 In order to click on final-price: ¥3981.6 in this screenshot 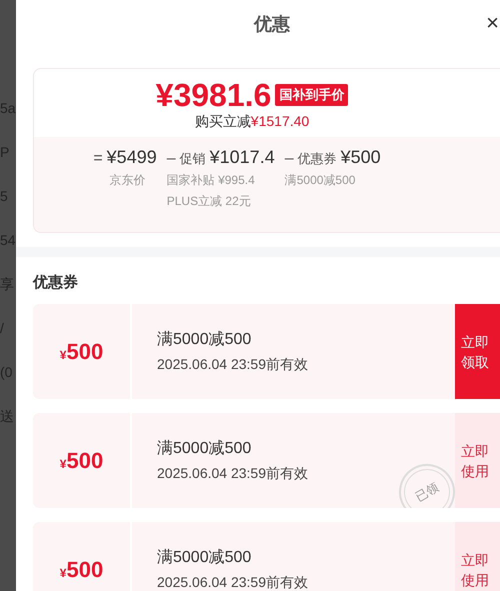, I will do `click(214, 95)`.